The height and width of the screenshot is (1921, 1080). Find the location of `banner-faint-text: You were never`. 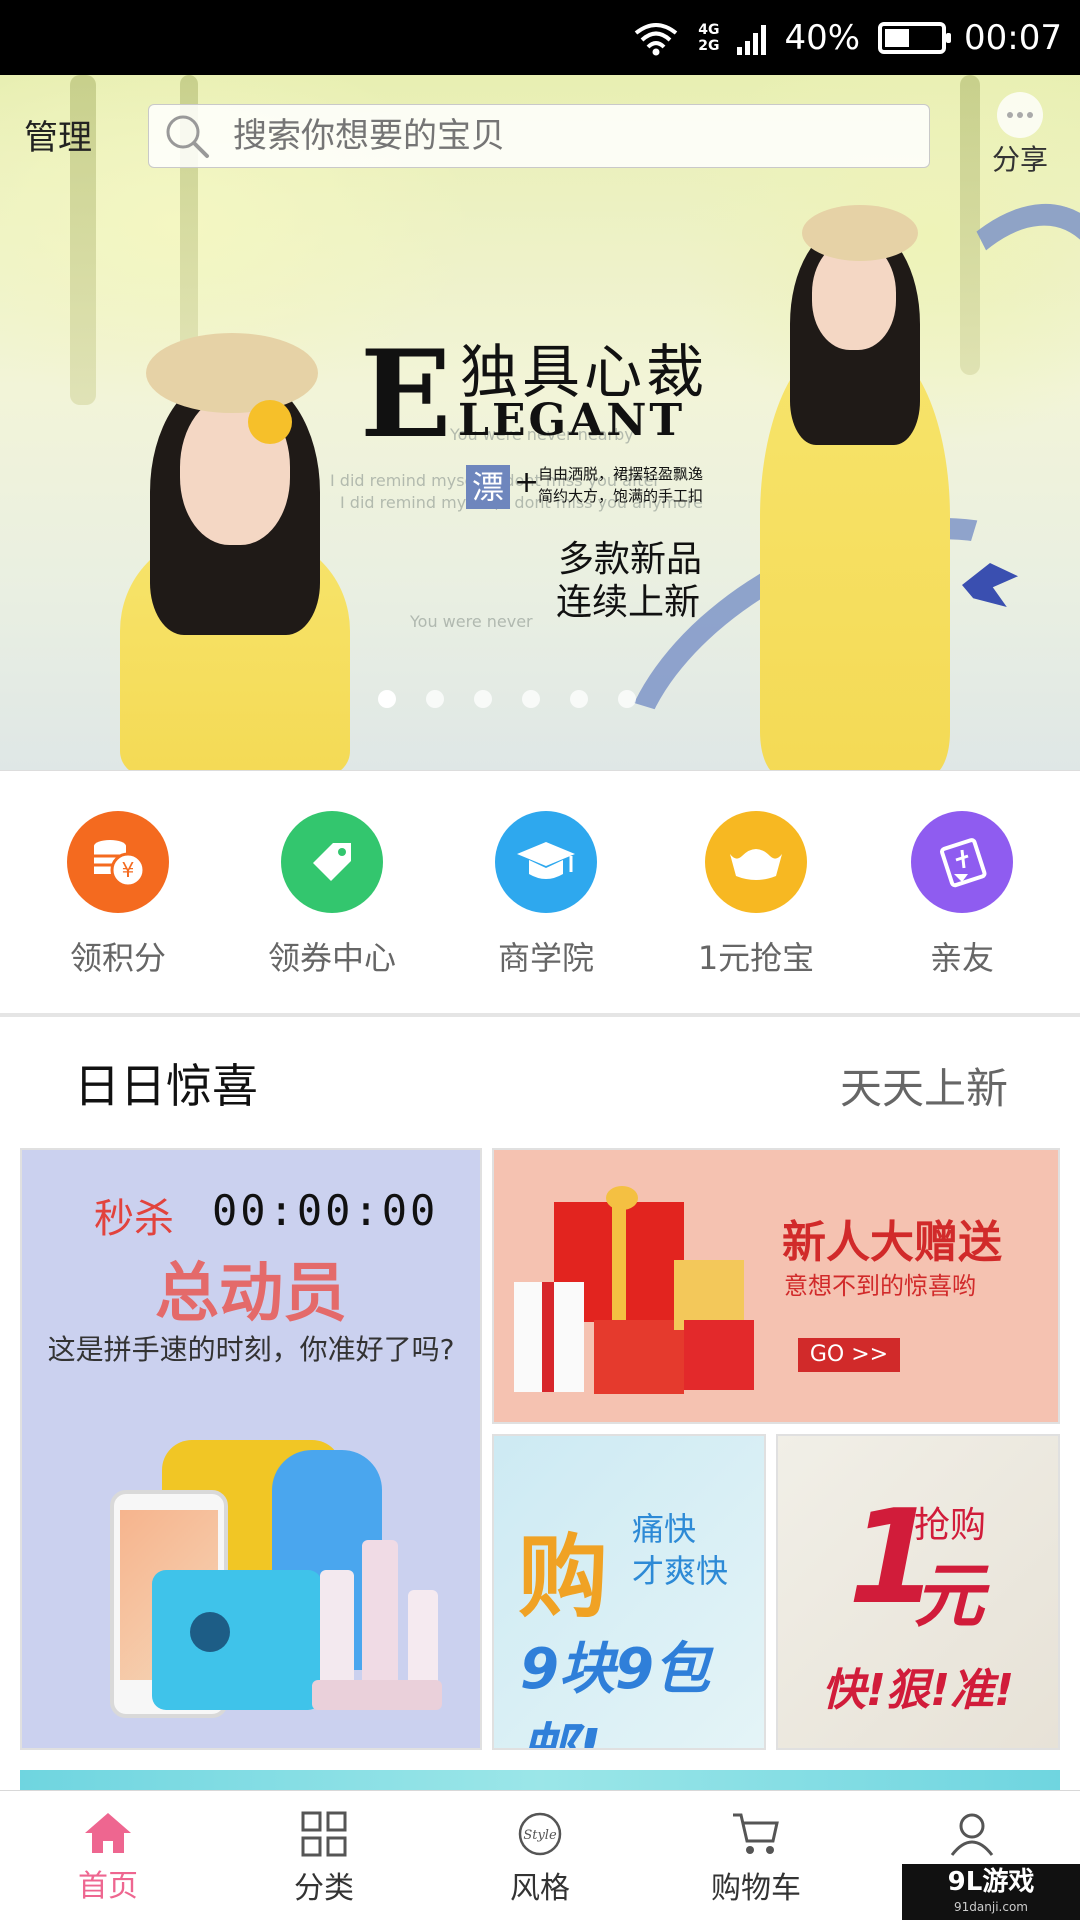

banner-faint-text: You were never is located at coordinates (471, 621).